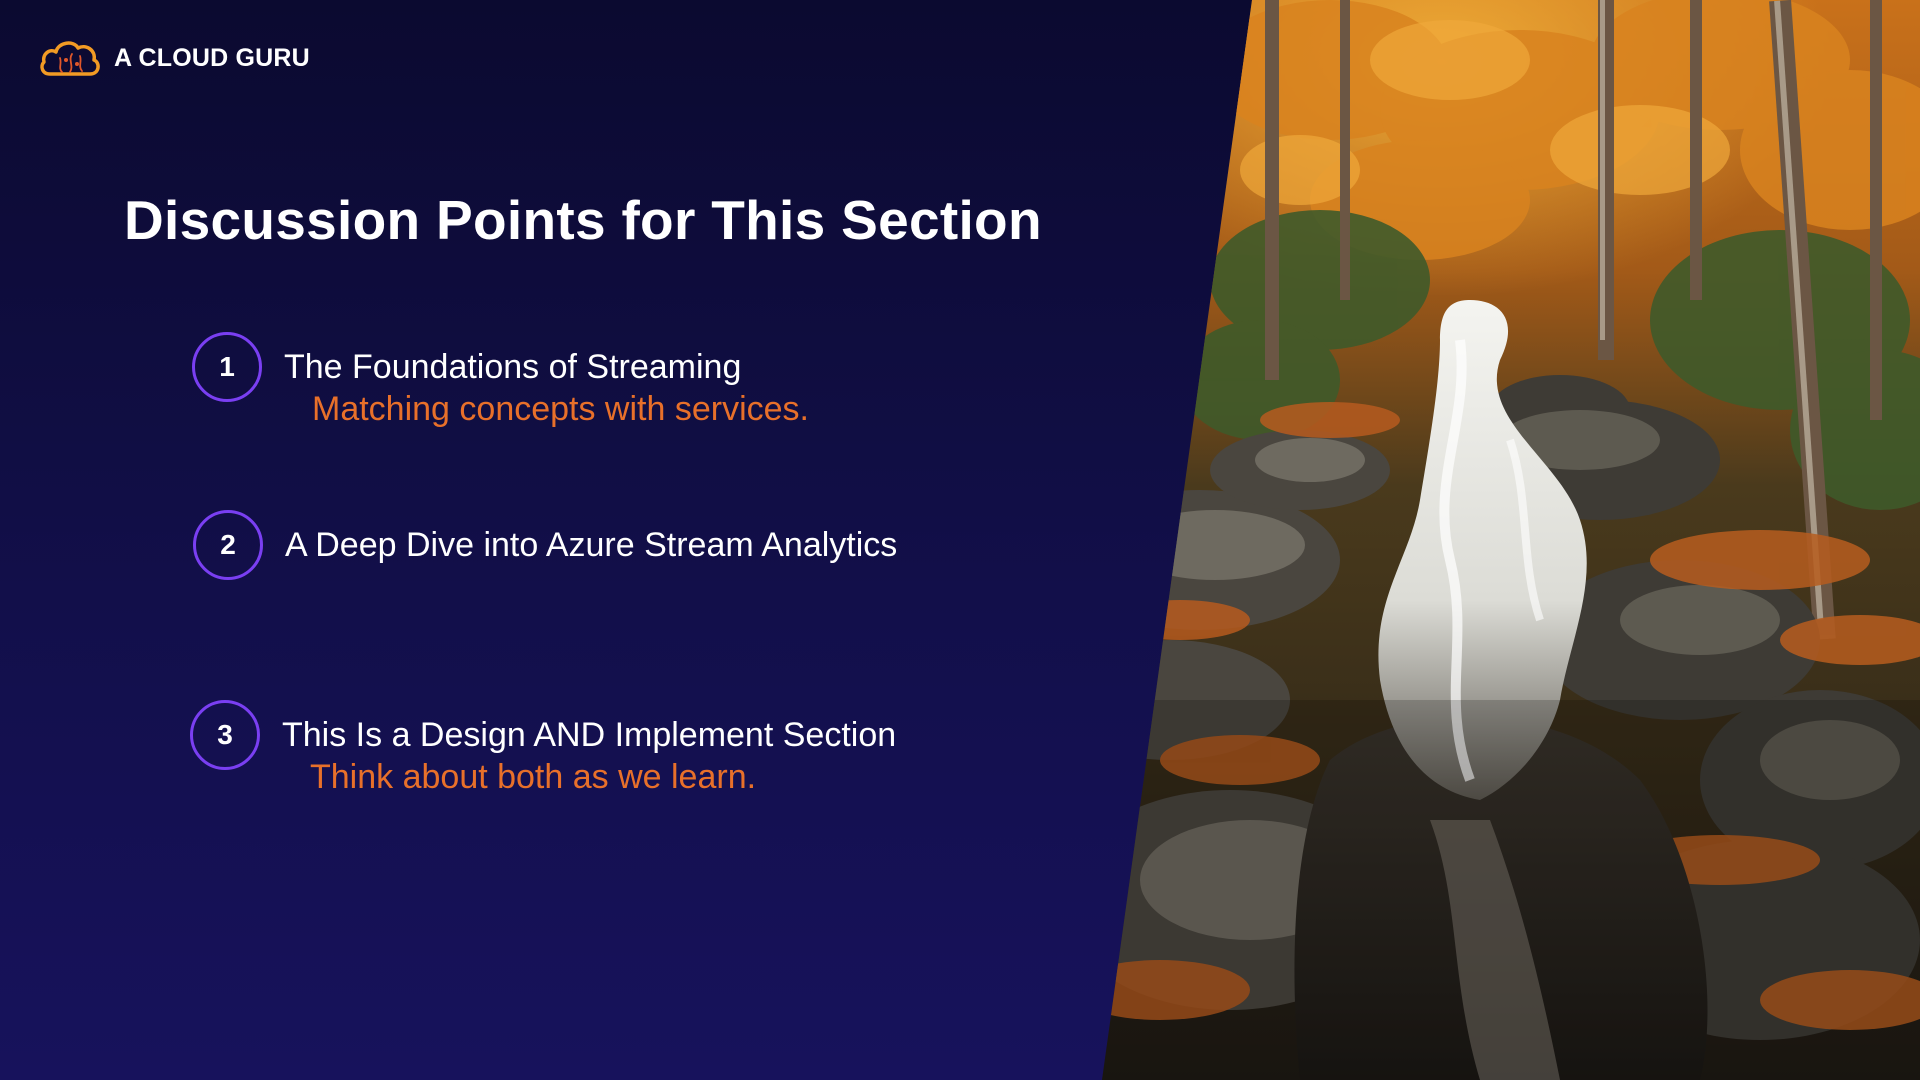 Image resolution: width=1920 pixels, height=1080 pixels. I want to click on point-title: A Deep Dive into Azure Stream Analytics, so click(591, 545).